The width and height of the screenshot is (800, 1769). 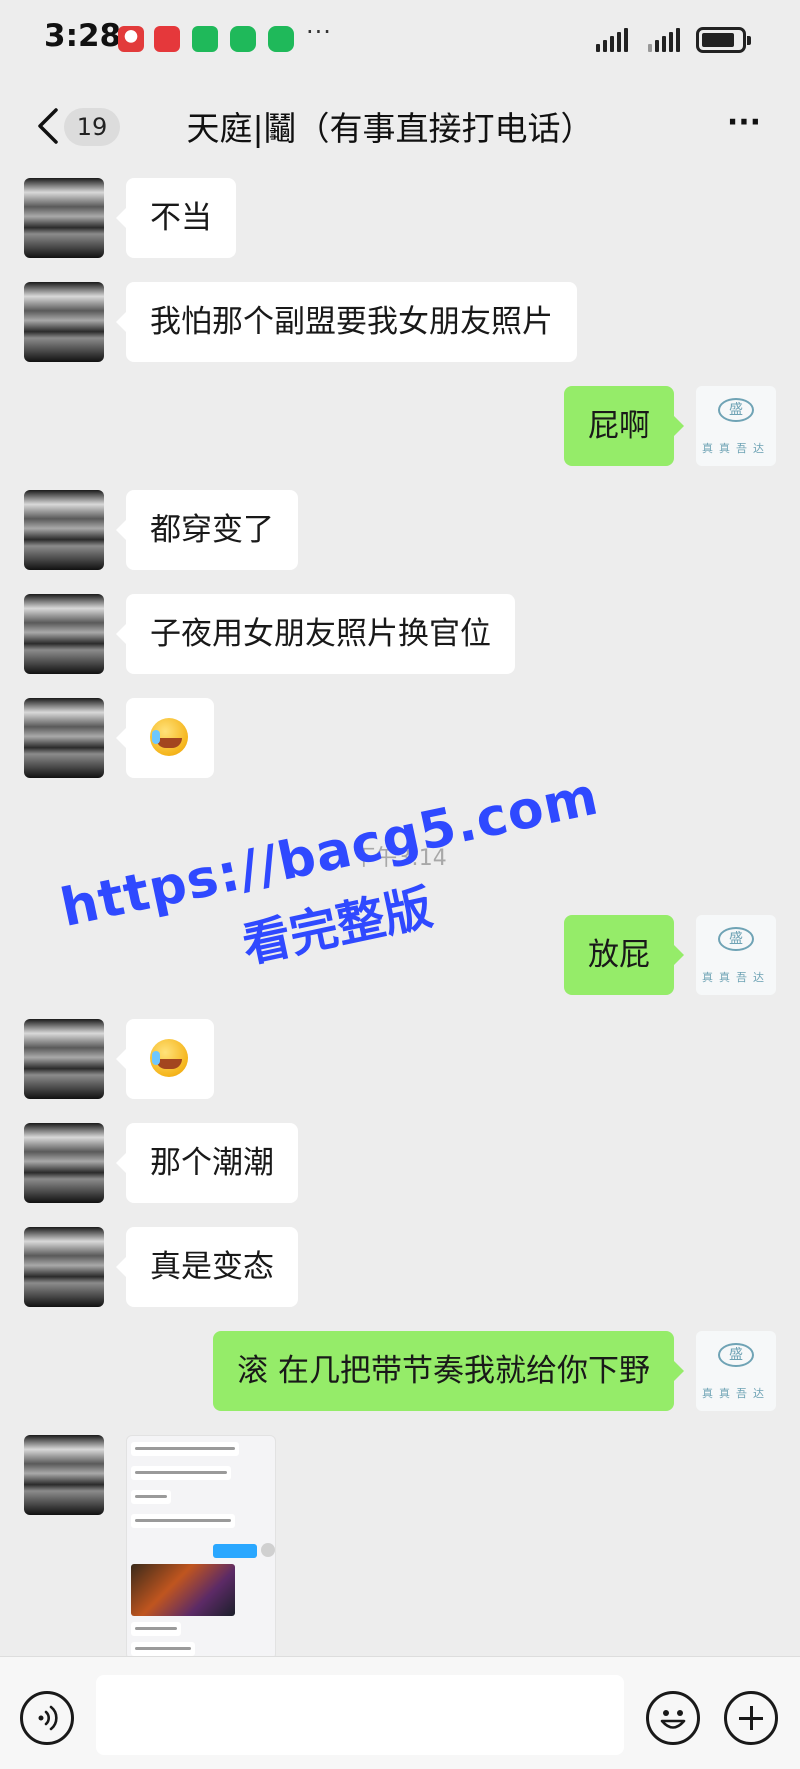 I want to click on face-holding-back-tears-emoji, so click(x=169, y=1057).